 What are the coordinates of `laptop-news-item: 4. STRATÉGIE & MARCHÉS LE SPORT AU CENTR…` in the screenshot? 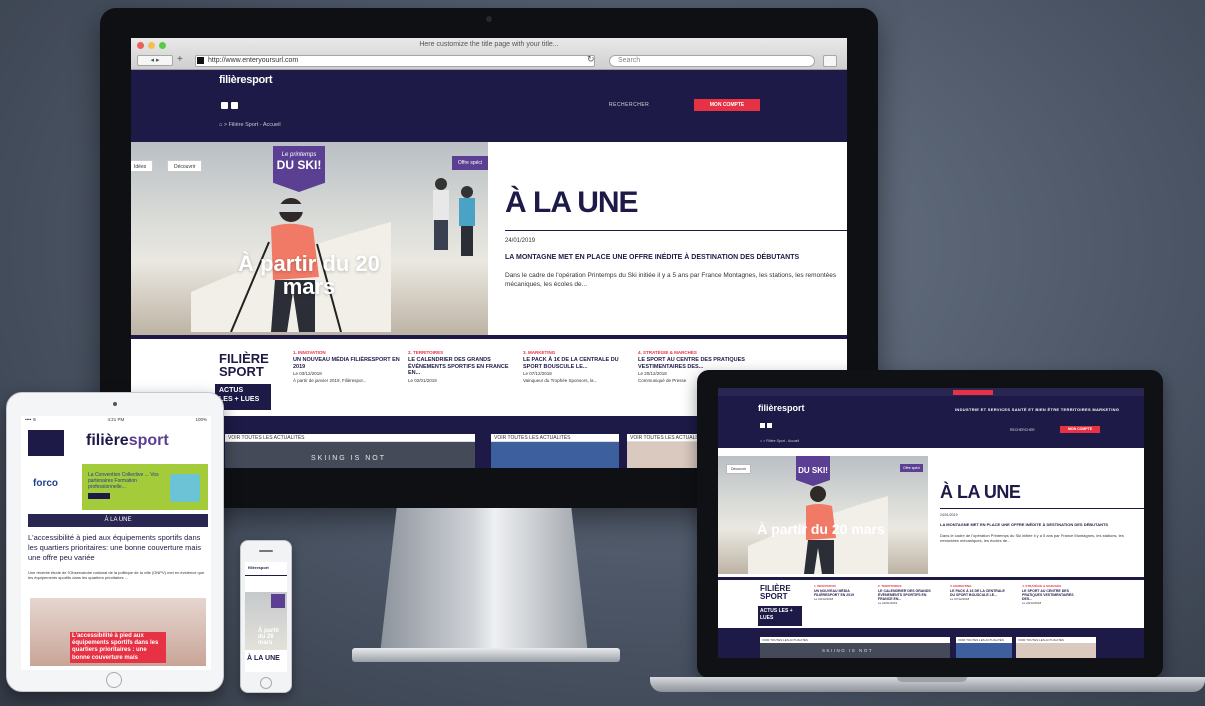 It's located at (1052, 595).